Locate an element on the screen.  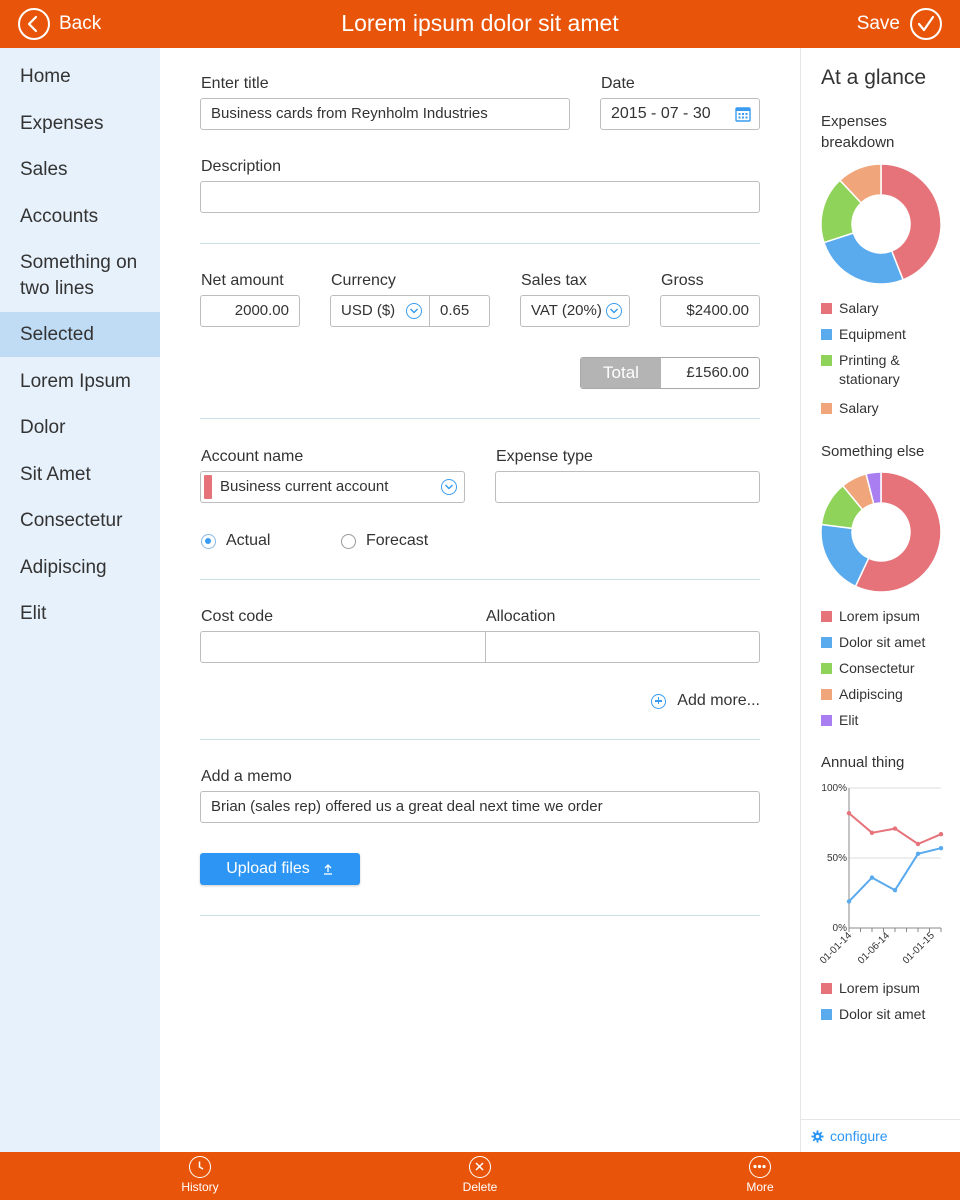
plus-icon is located at coordinates (659, 701).